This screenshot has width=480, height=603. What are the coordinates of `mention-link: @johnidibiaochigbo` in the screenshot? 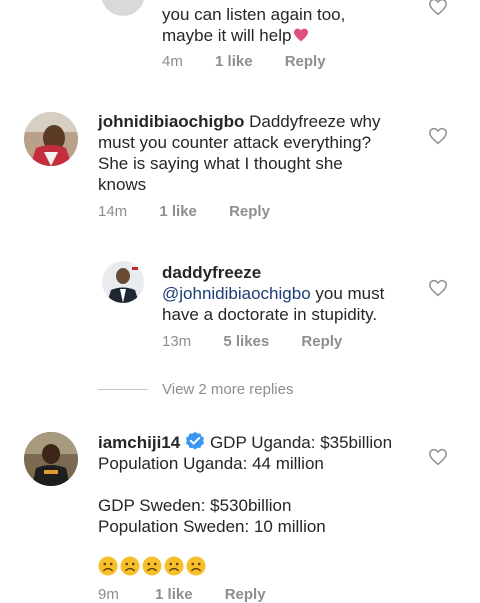 It's located at (236, 293).